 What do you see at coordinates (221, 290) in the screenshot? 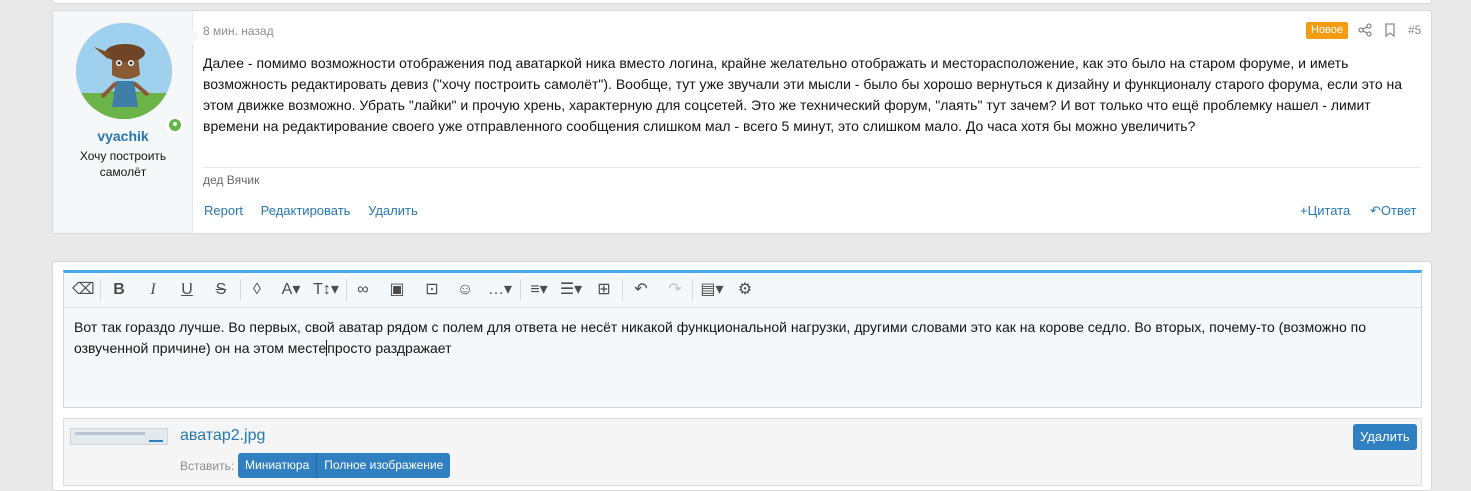
I see `strikethrough-icon: S` at bounding box center [221, 290].